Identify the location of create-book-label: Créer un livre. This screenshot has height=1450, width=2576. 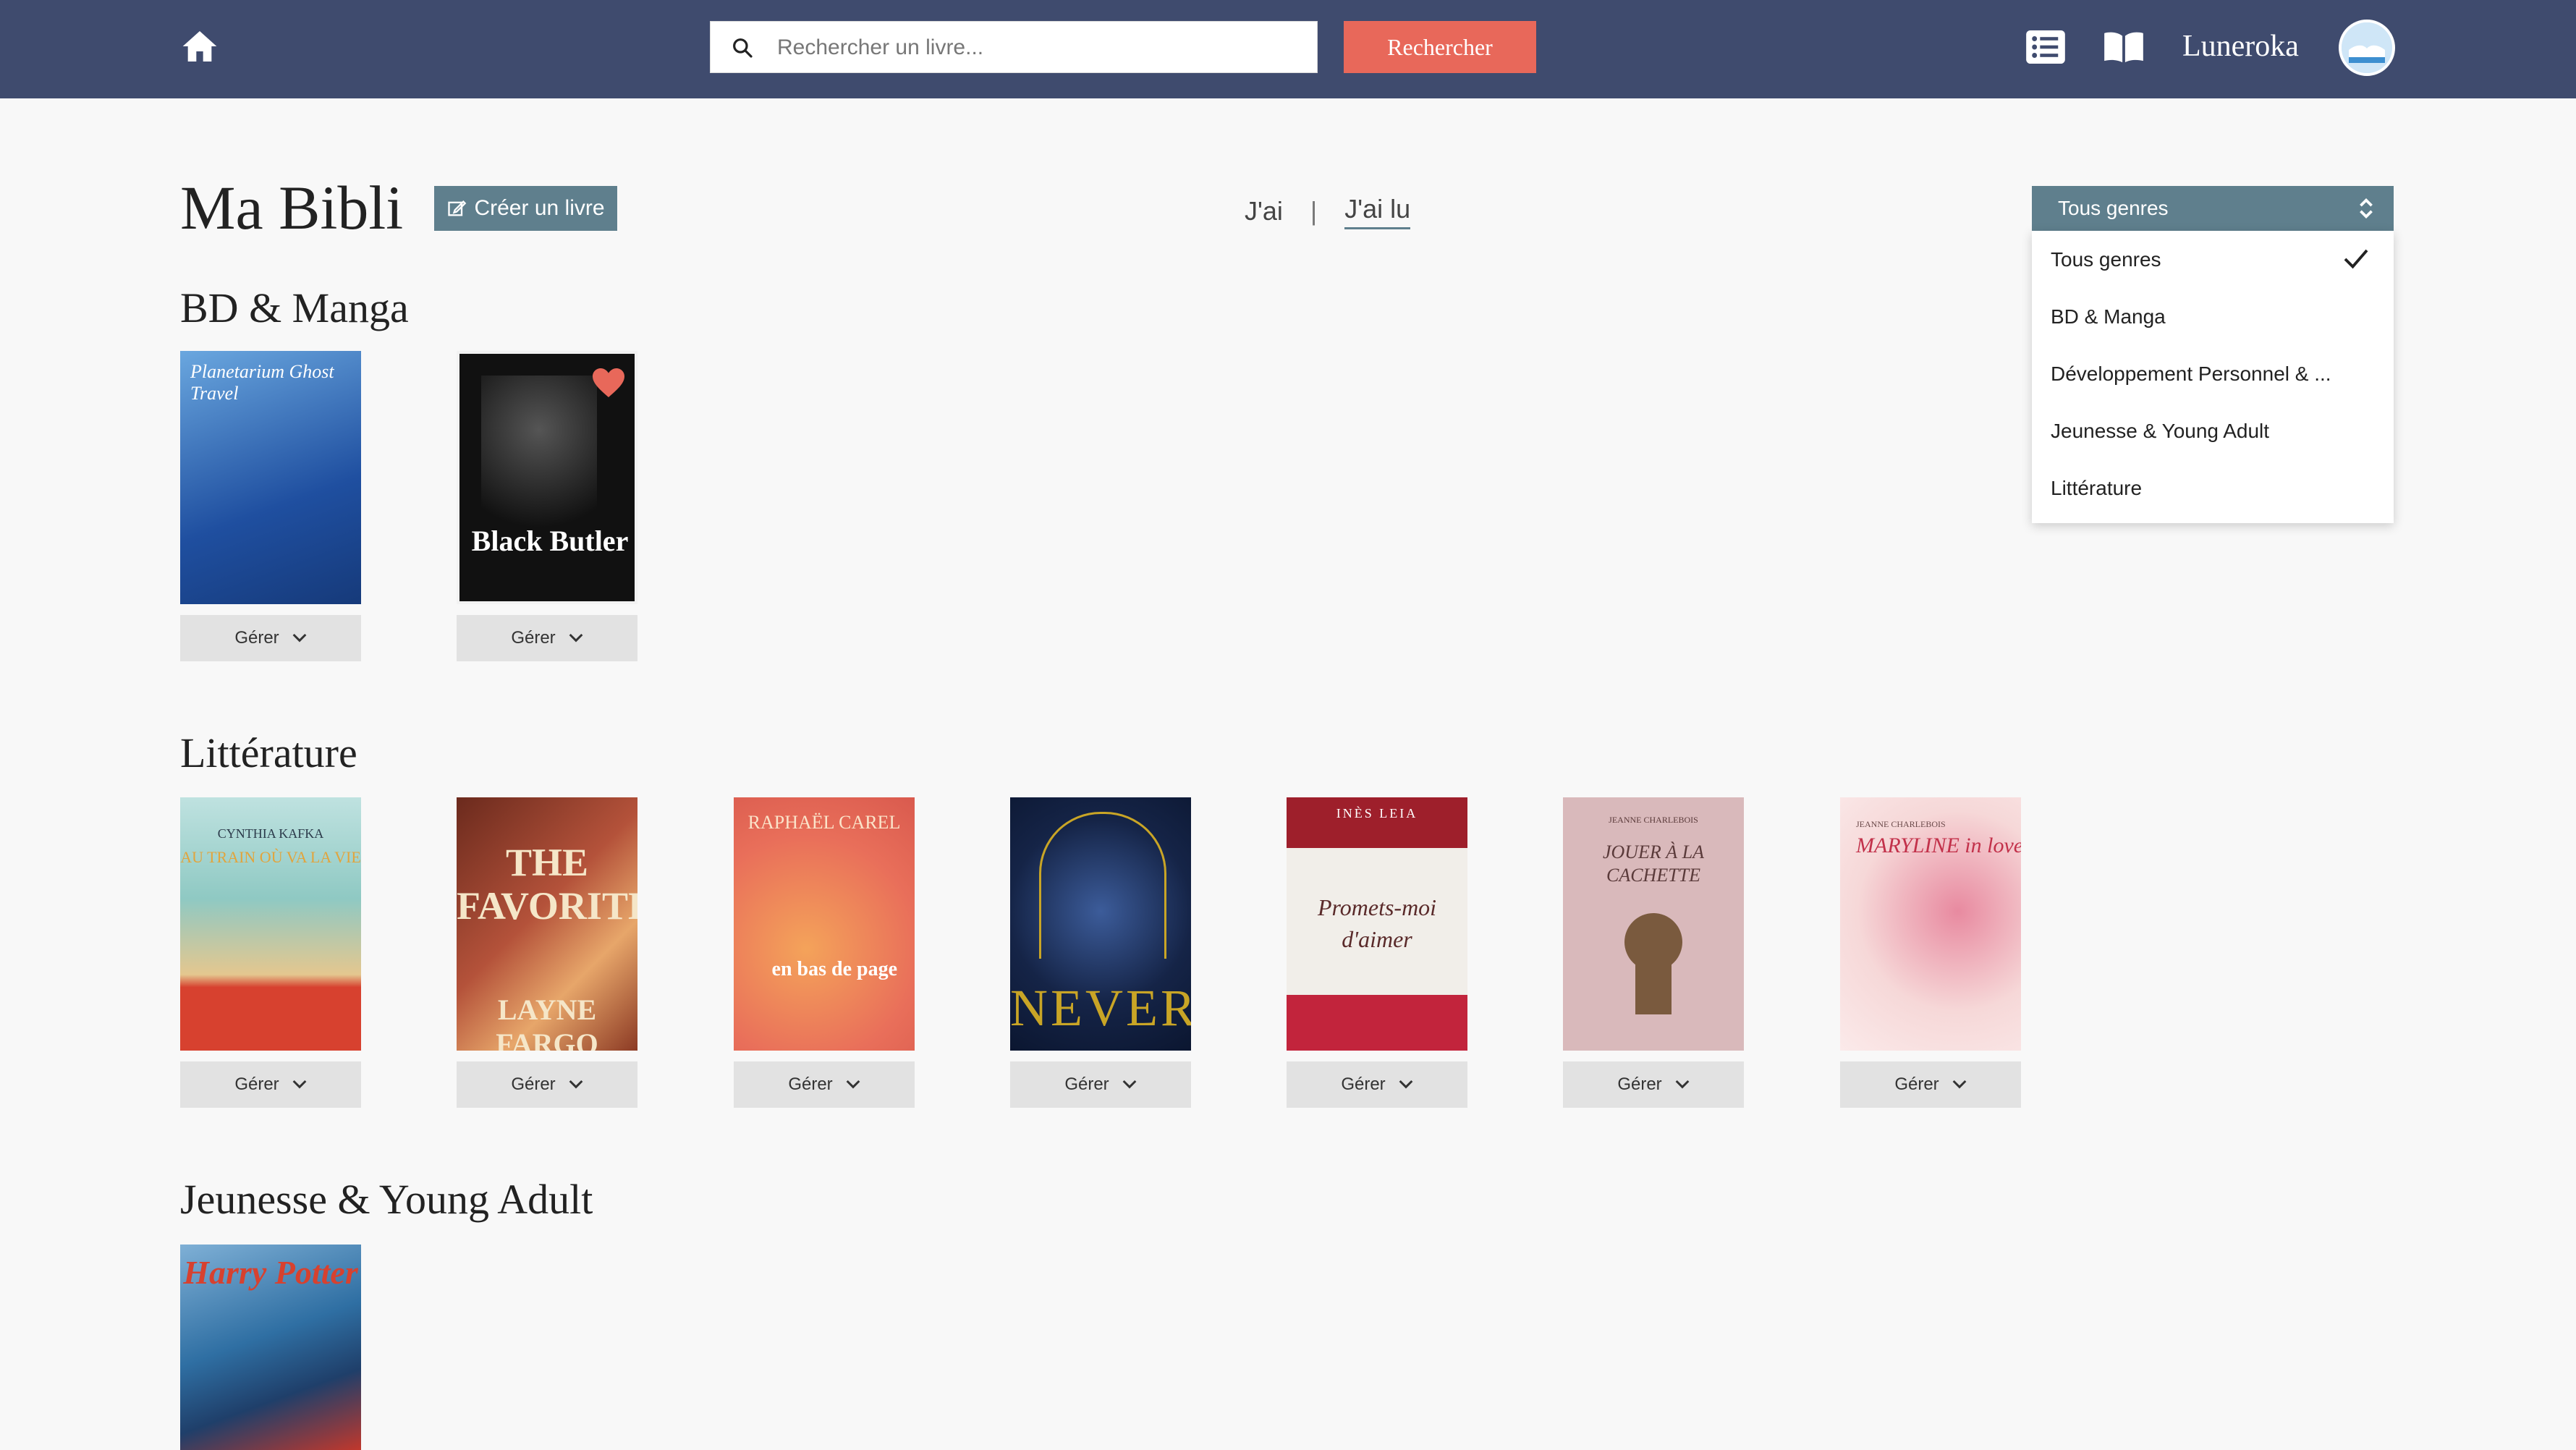
(539, 208).